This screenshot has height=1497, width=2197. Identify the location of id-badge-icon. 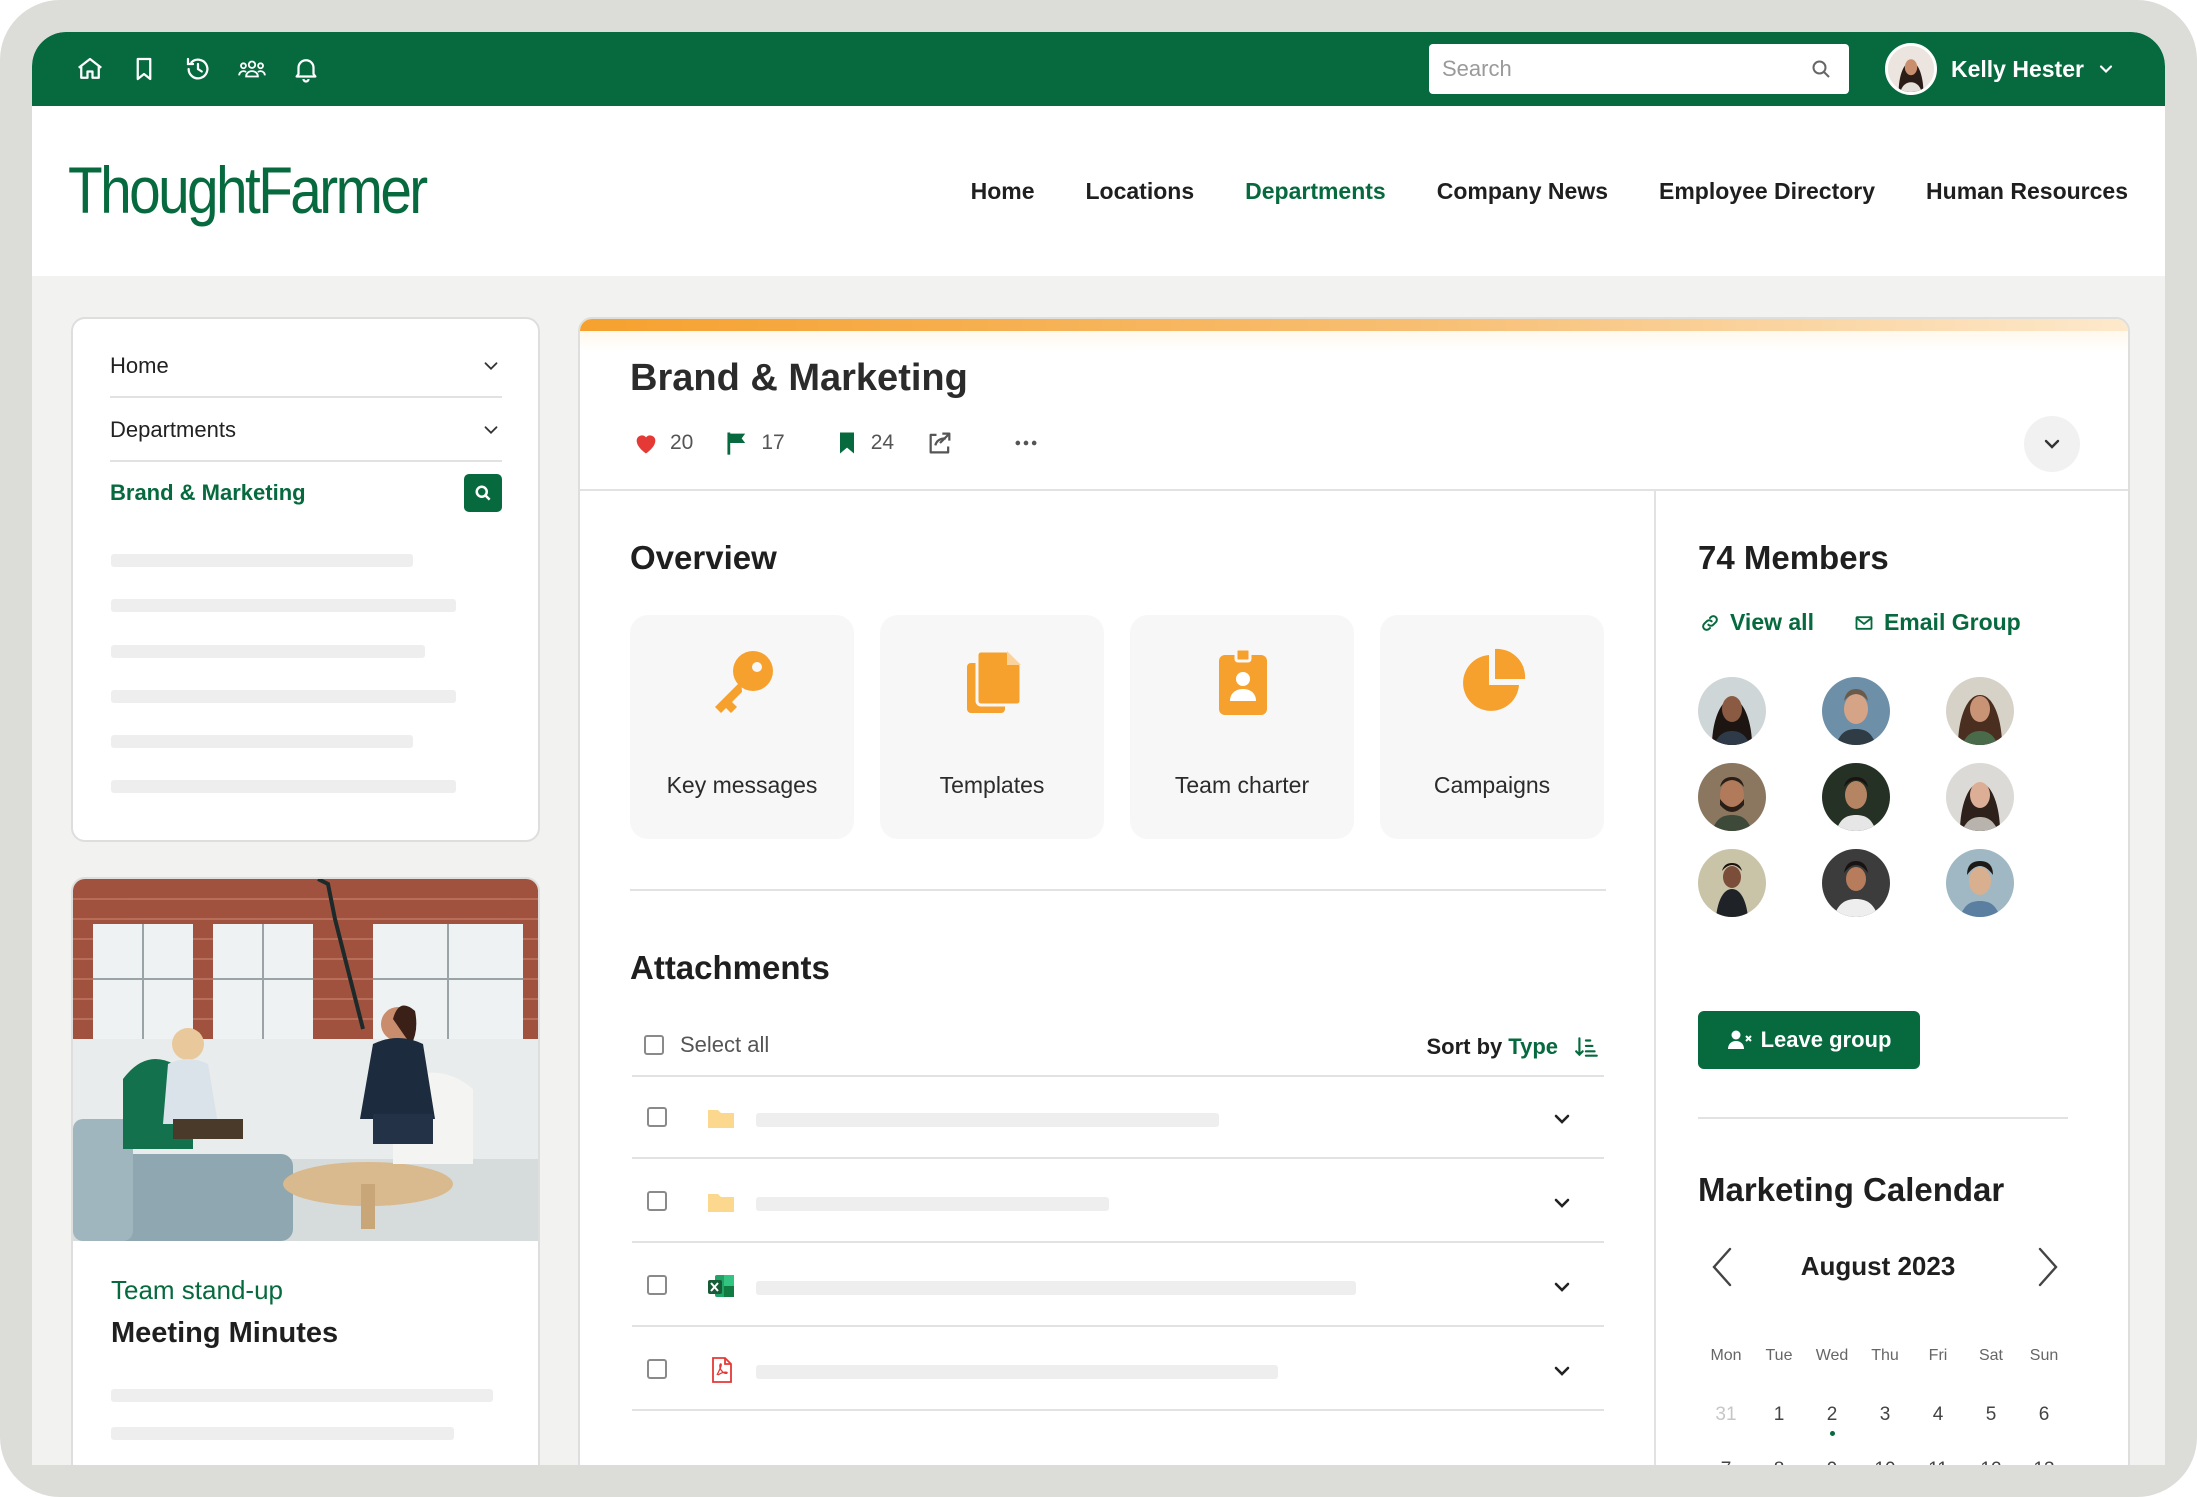
(1243, 681).